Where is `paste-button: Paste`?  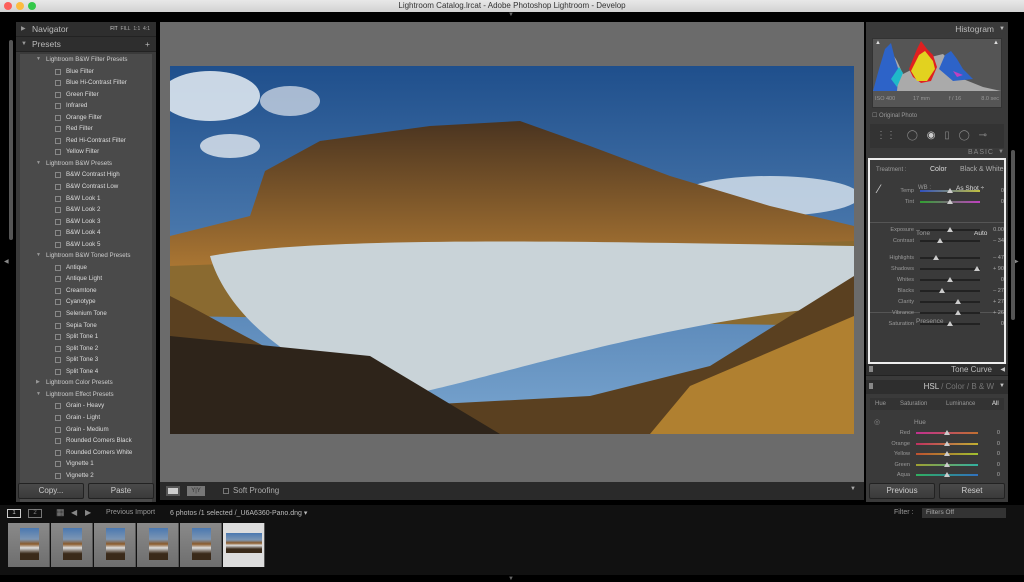
paste-button: Paste is located at coordinates (121, 491).